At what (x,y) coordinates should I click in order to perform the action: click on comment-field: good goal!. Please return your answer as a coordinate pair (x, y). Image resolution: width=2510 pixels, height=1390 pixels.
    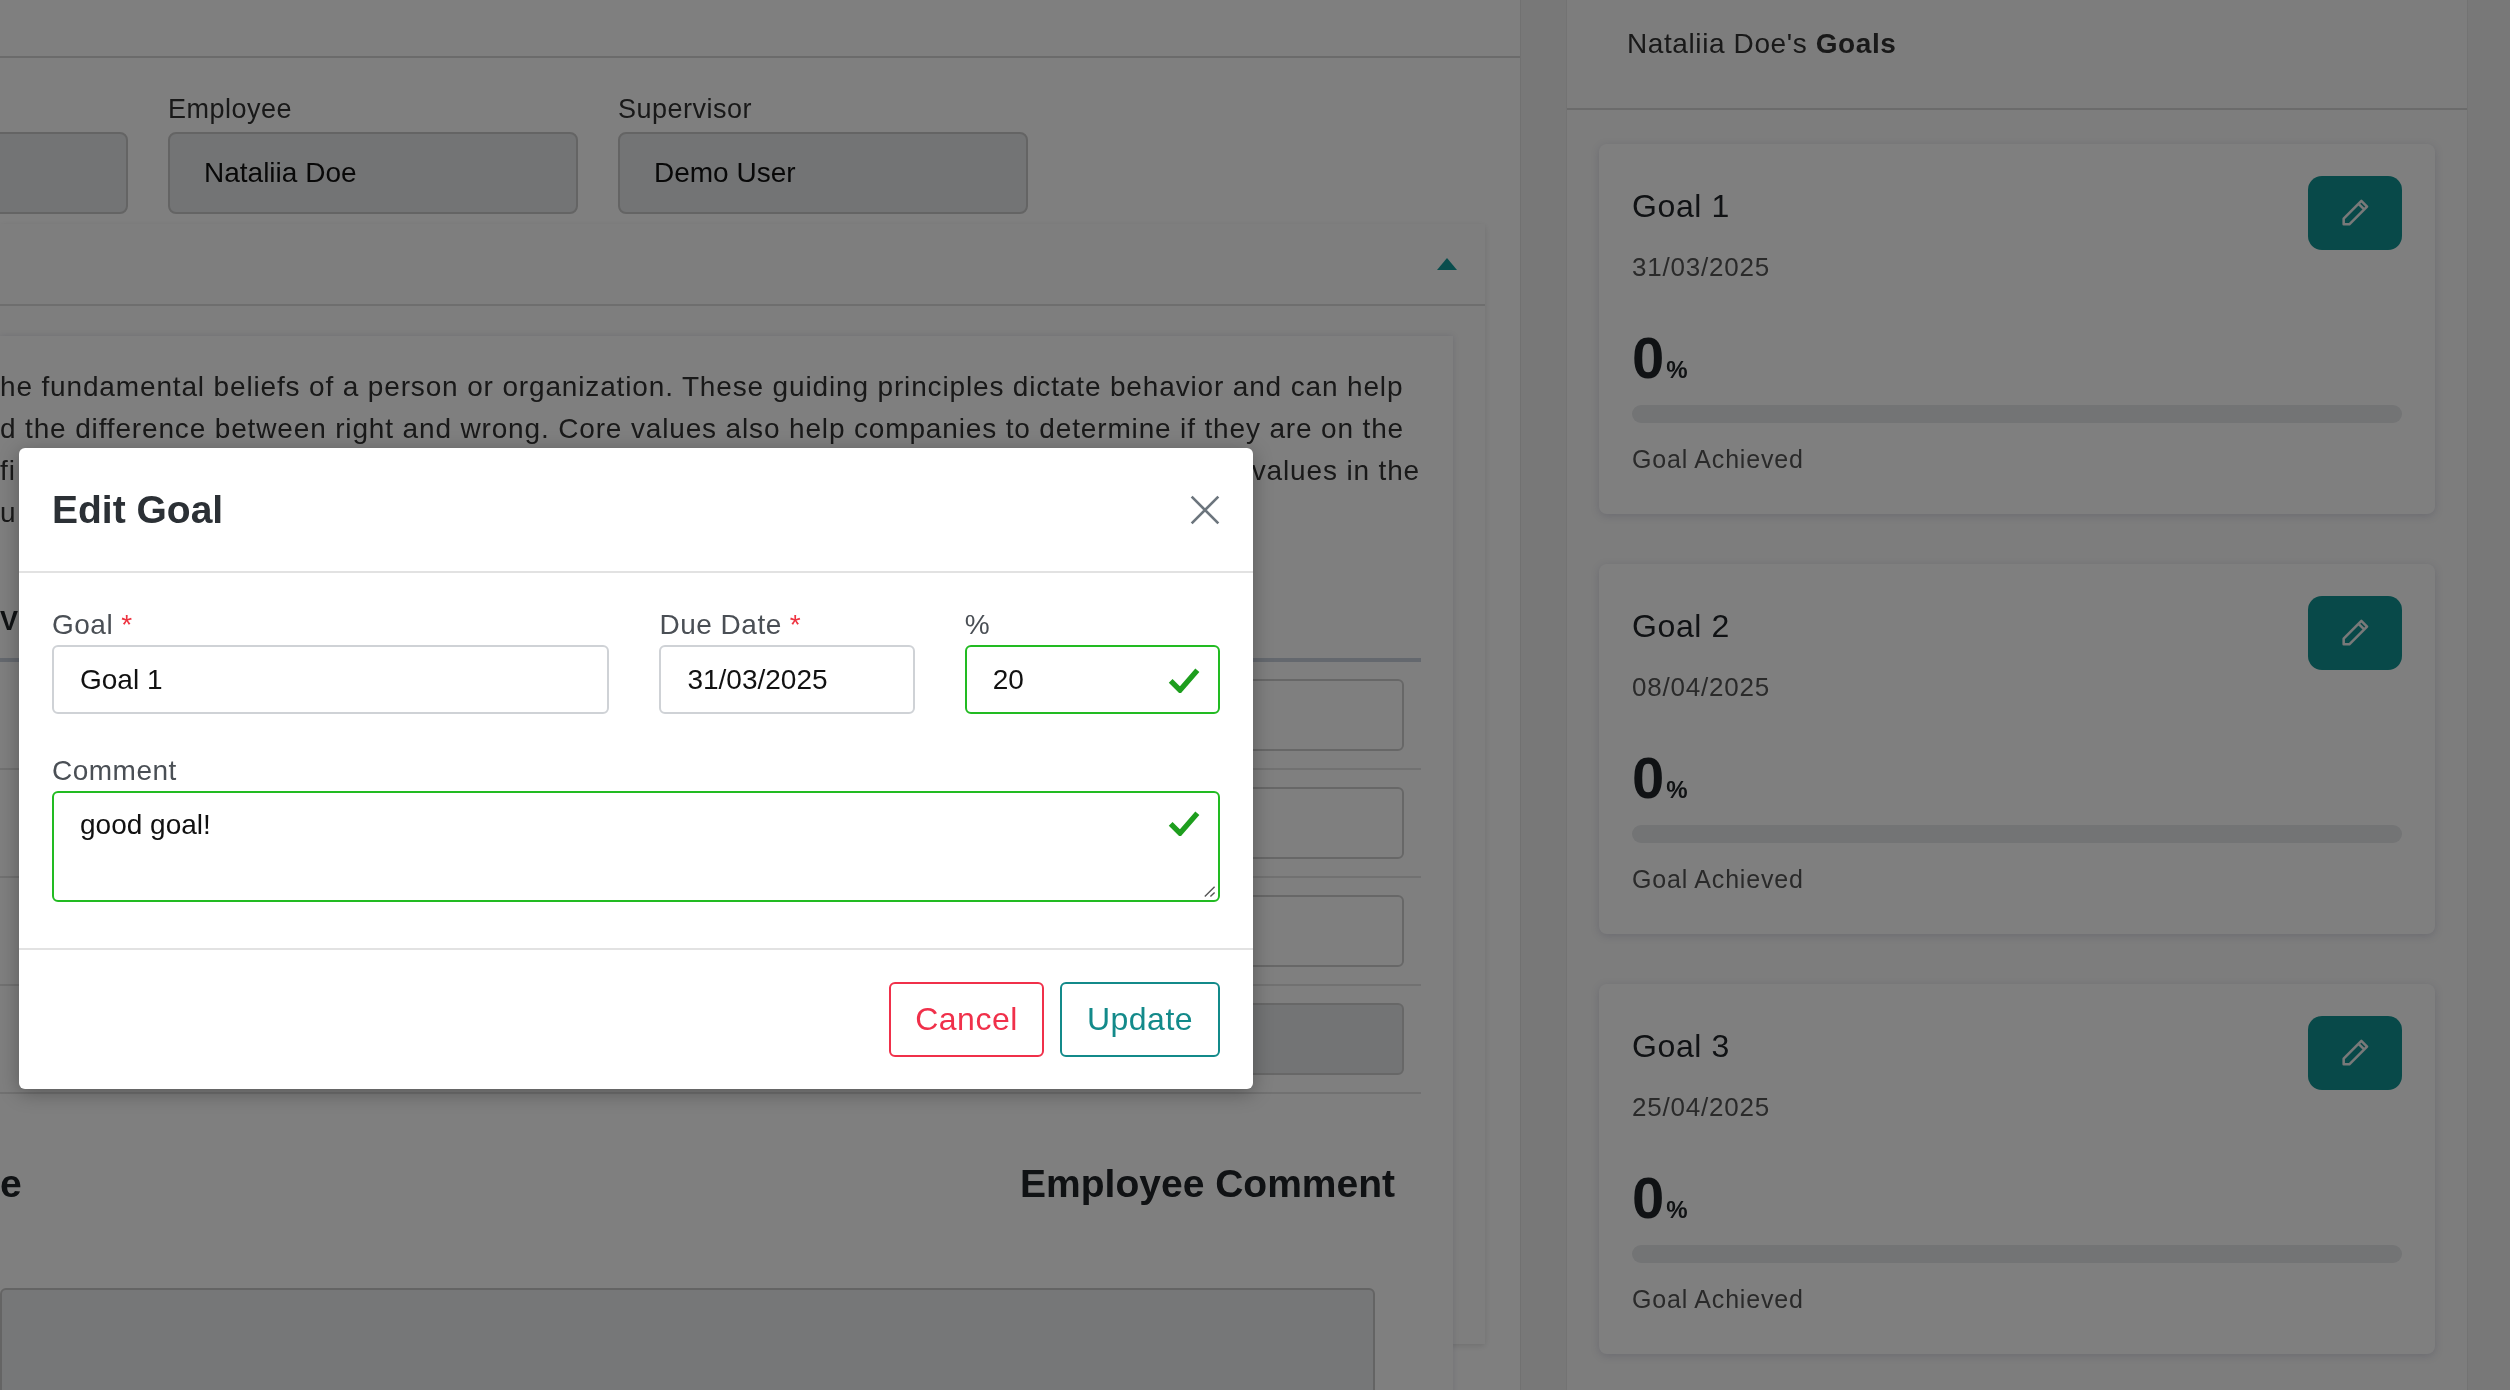
    Looking at the image, I should click on (636, 846).